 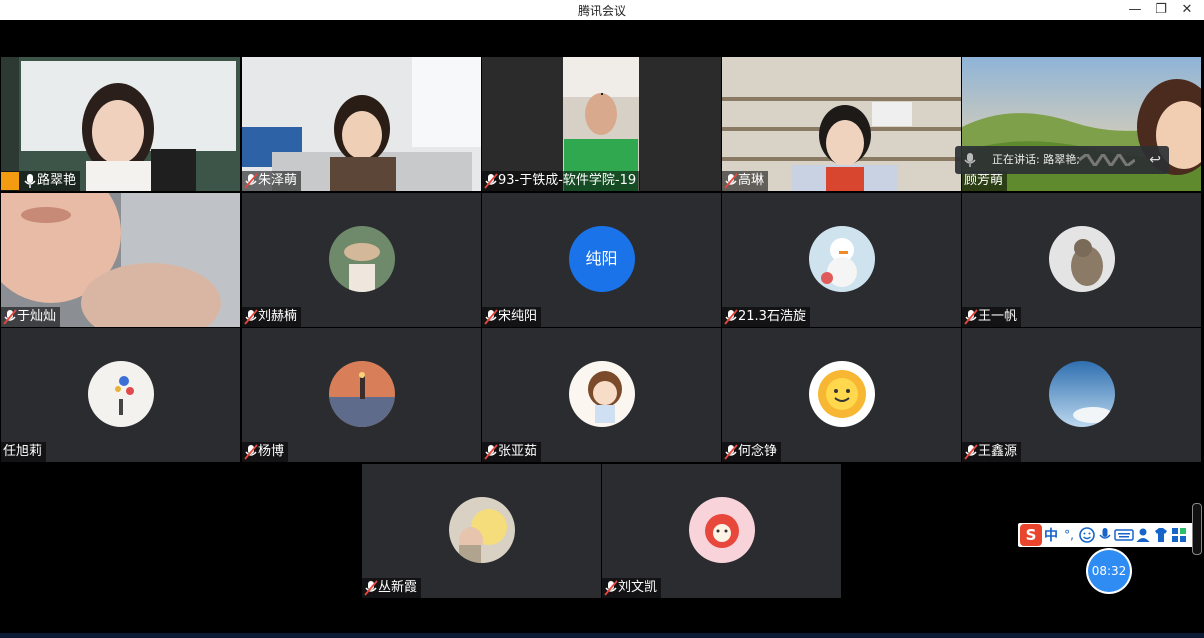 I want to click on avatar-tile: 王一帆, so click(x=1081, y=260).